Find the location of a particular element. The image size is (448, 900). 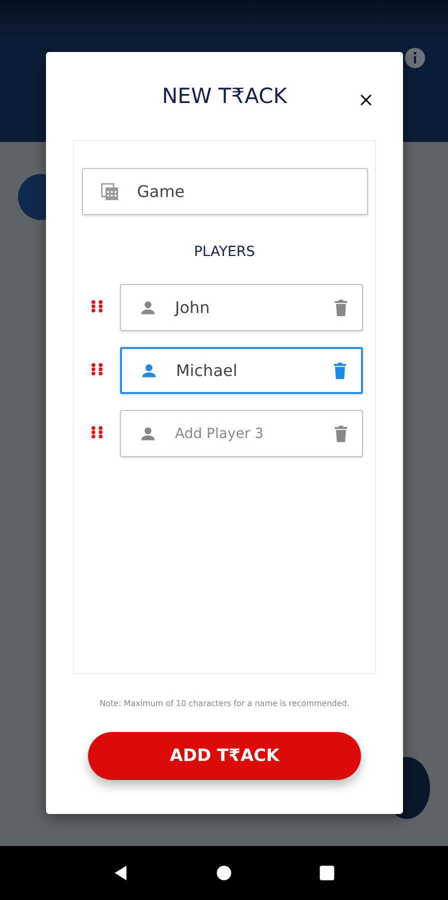

field-value: John is located at coordinates (192, 307).